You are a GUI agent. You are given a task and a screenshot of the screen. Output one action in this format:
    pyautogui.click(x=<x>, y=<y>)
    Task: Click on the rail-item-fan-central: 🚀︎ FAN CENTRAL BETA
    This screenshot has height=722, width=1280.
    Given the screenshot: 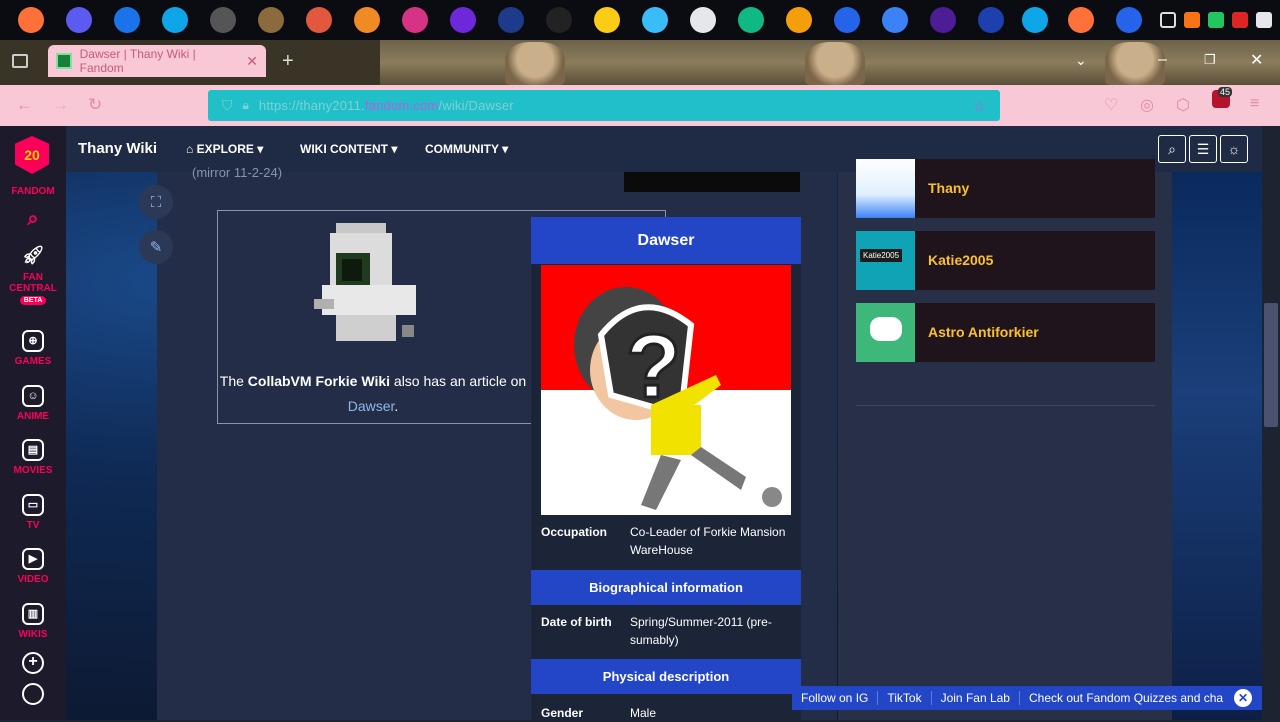 What is the action you would take?
    pyautogui.click(x=33, y=275)
    